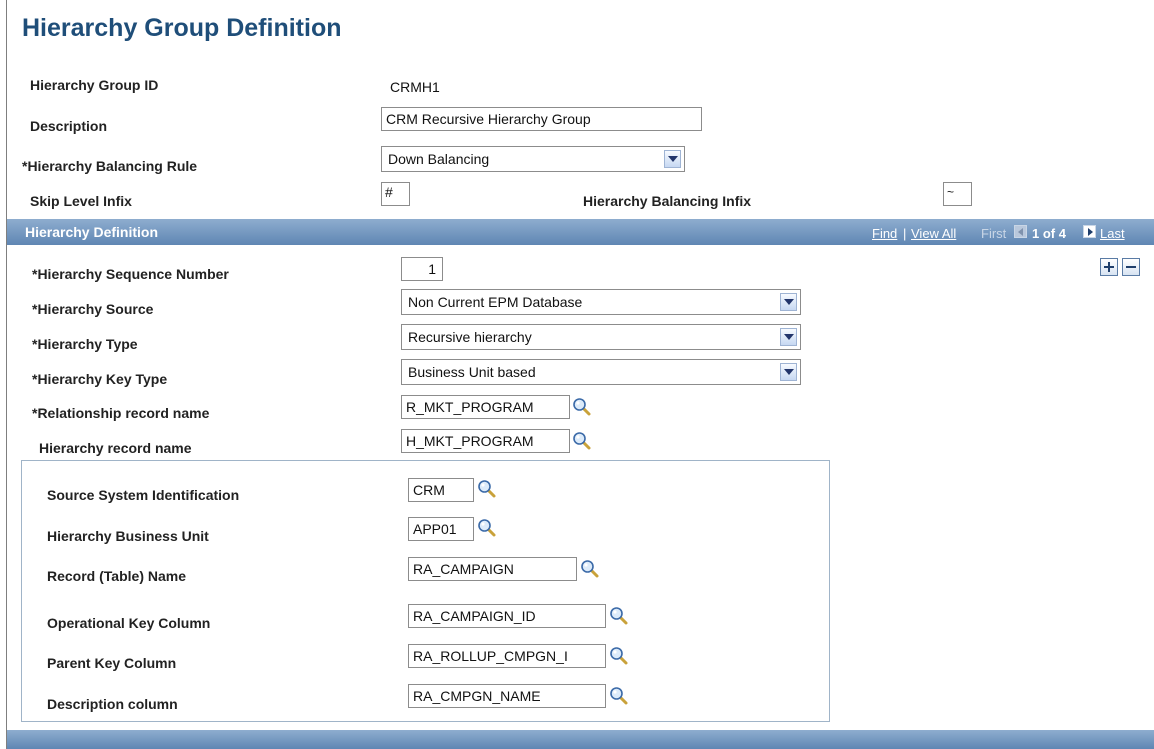  I want to click on parent-key-label: Parent Key Column, so click(112, 663).